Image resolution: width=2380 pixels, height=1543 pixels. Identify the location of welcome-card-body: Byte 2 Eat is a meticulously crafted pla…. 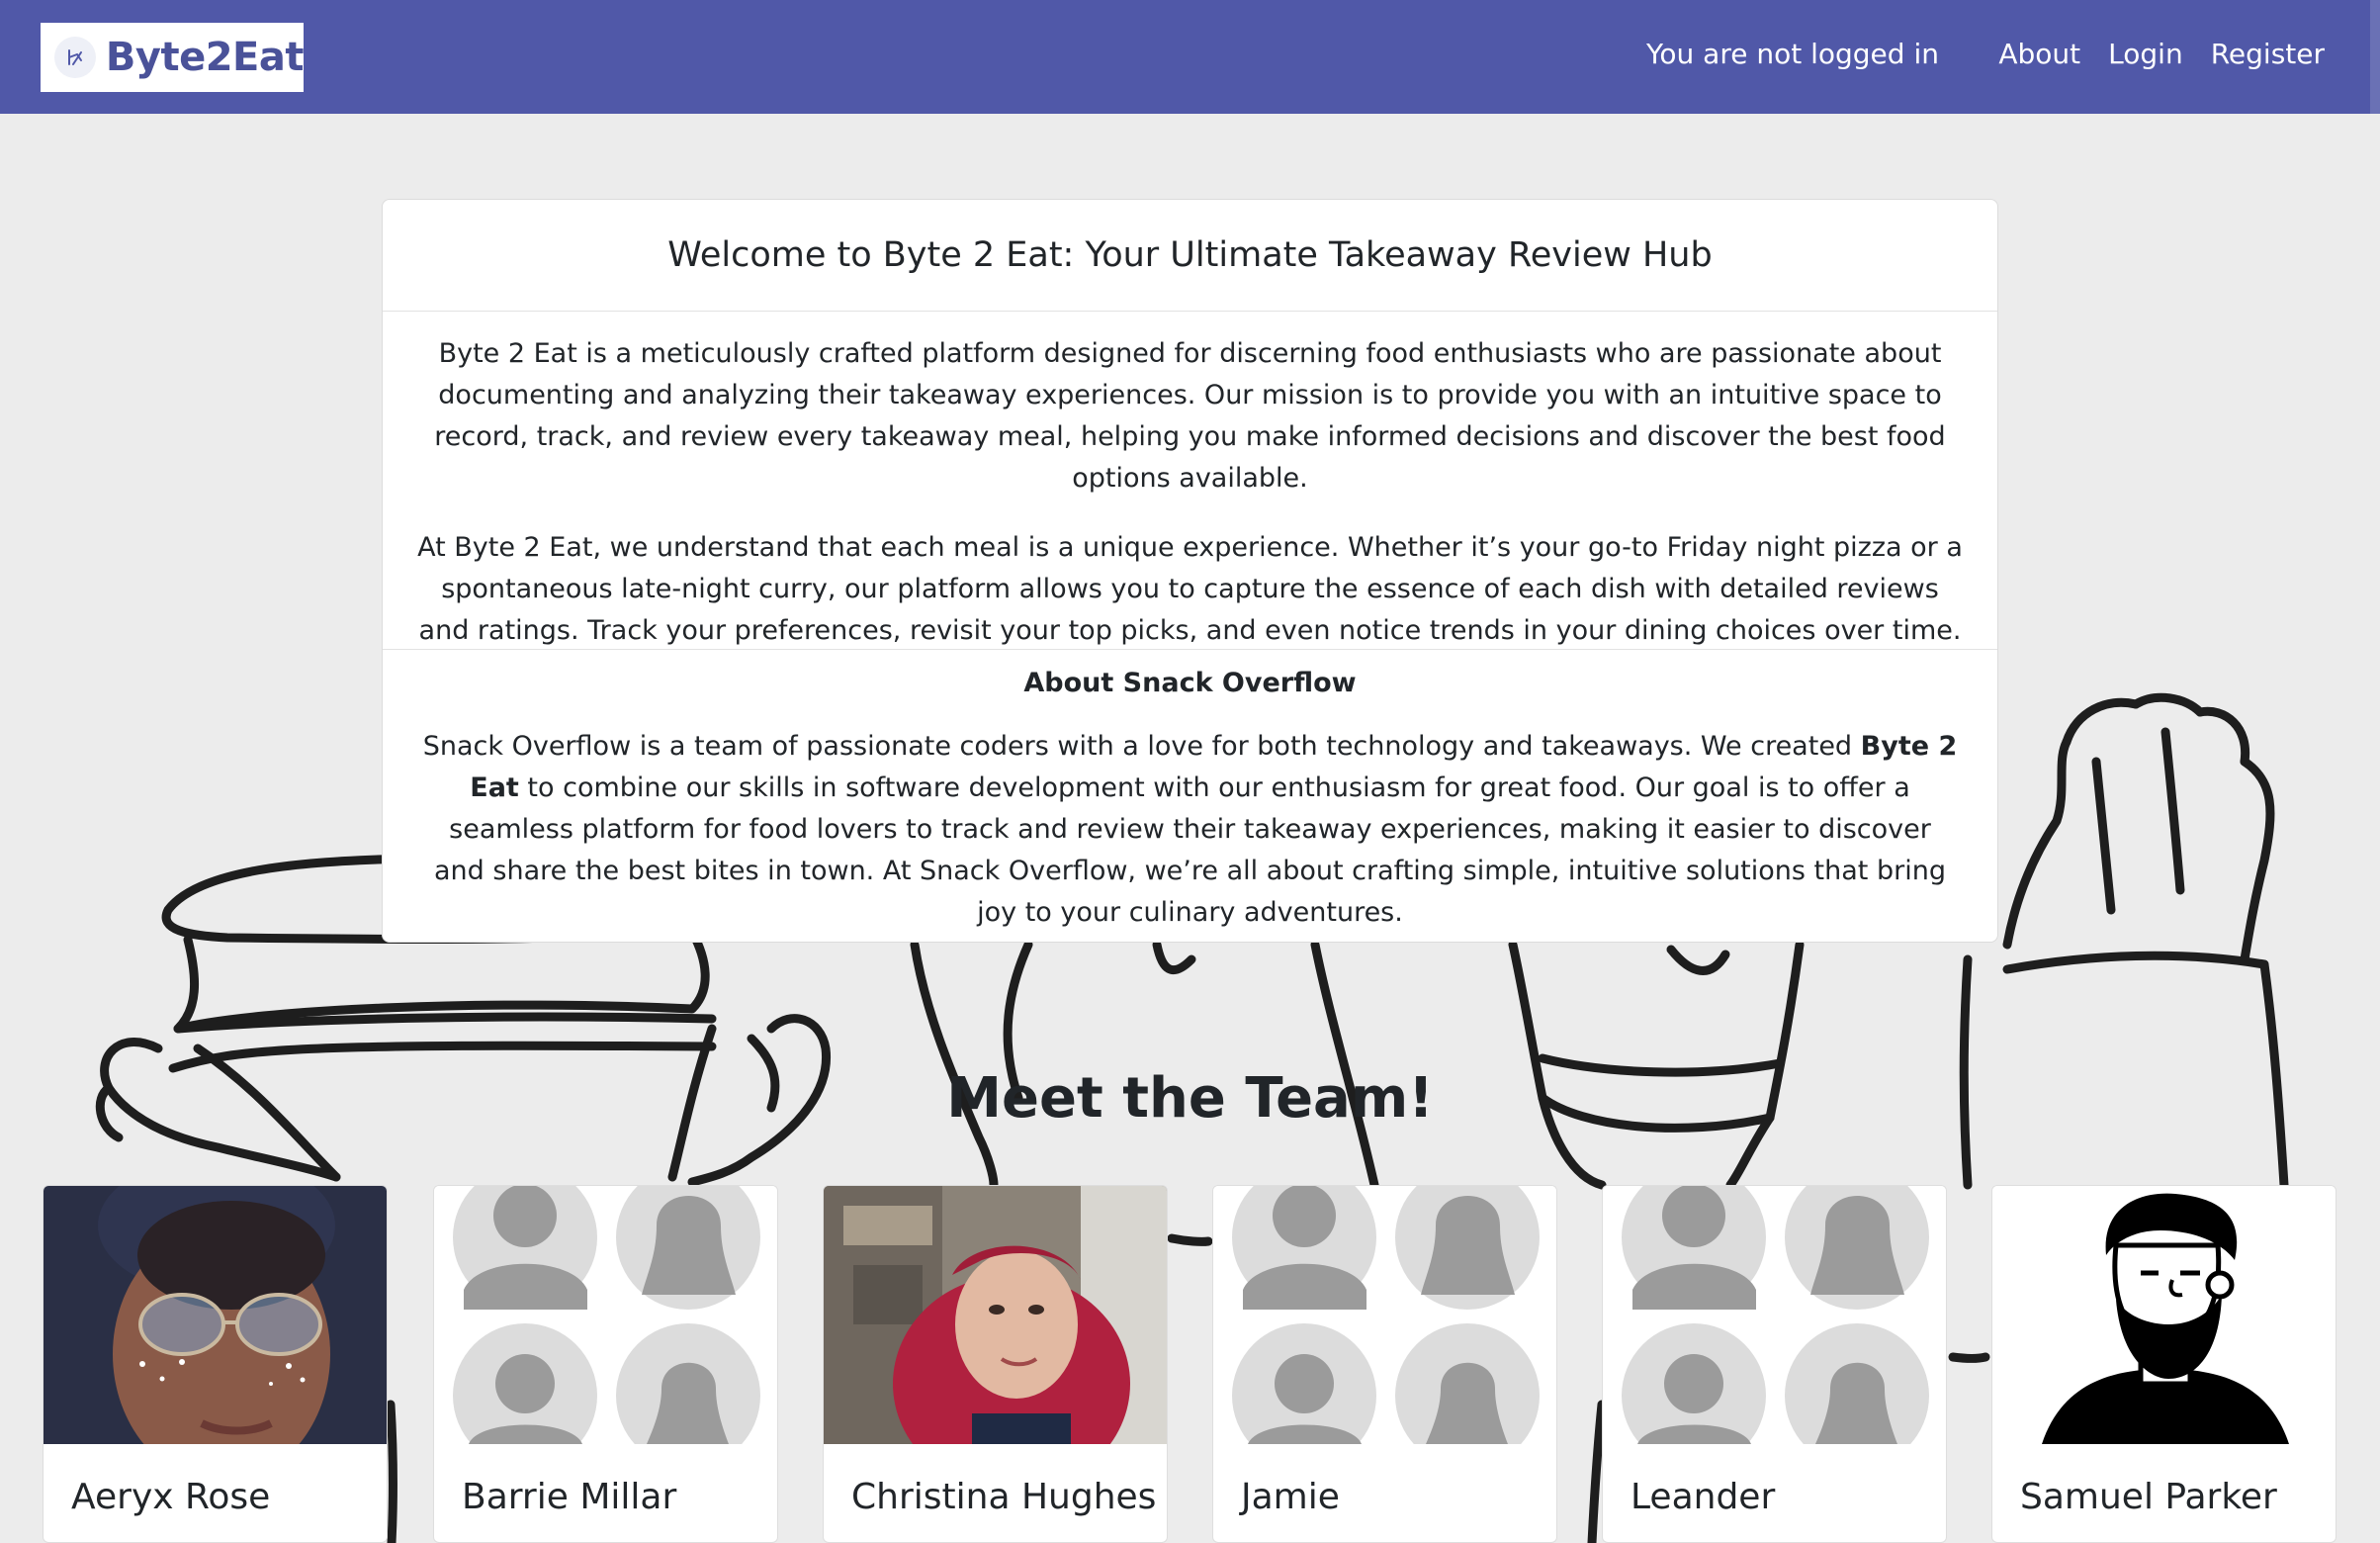
(1190, 481).